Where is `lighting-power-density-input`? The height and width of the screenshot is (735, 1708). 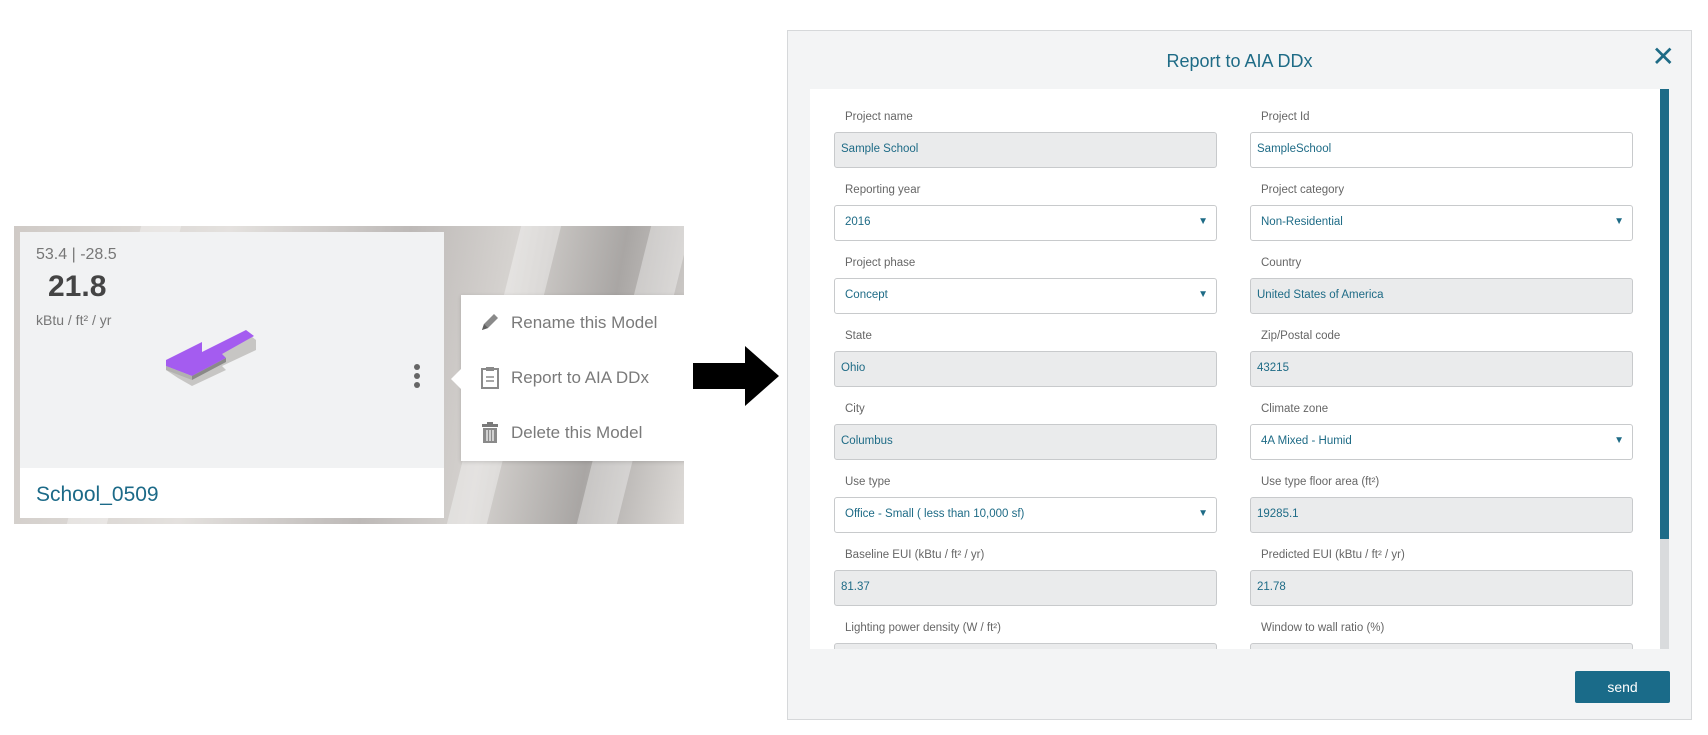 lighting-power-density-input is located at coordinates (1025, 646).